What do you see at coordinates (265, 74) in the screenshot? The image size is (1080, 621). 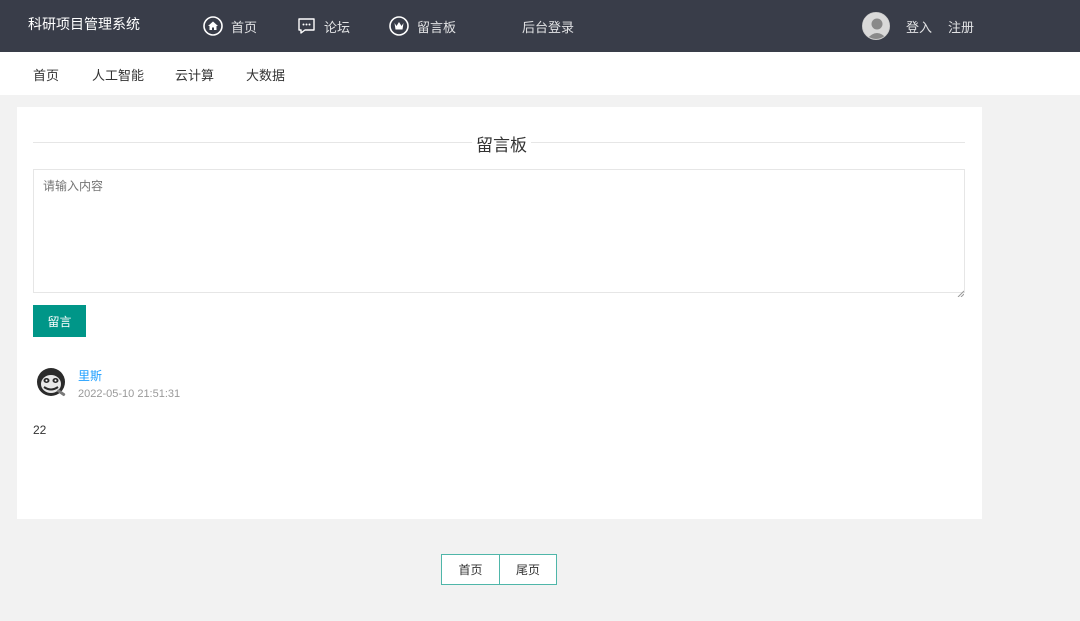 I see `category-bigdata: 大数据` at bounding box center [265, 74].